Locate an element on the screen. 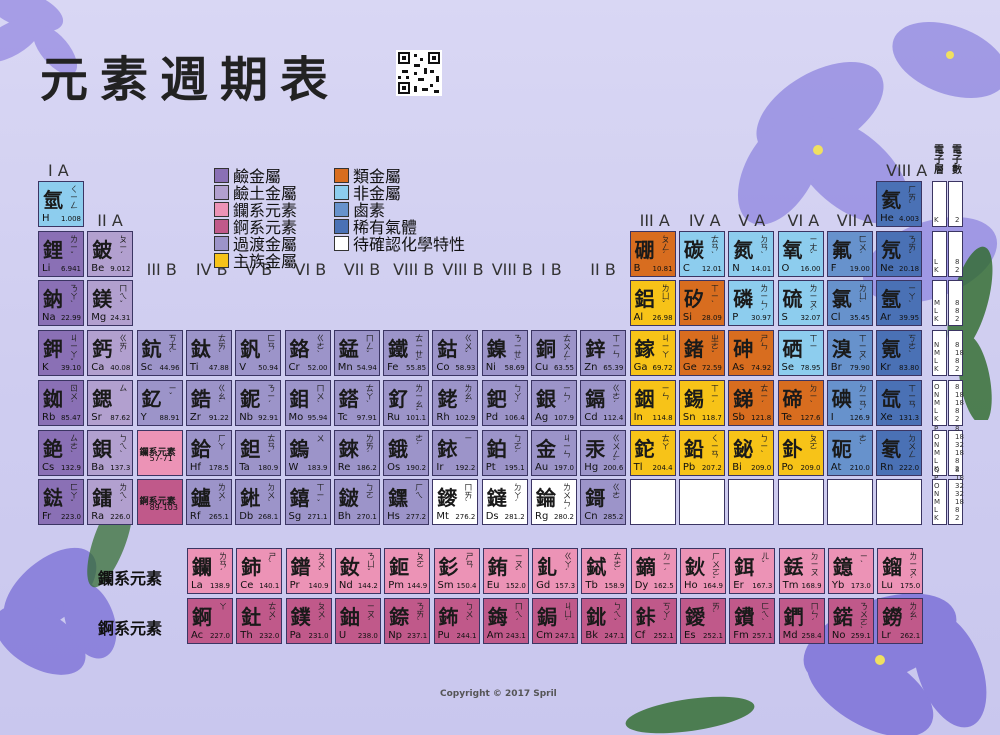 The width and height of the screenshot is (1000, 735). element-cell-cm: 鋦ㄐㄩˊ Cm 247.1 is located at coordinates (555, 621).